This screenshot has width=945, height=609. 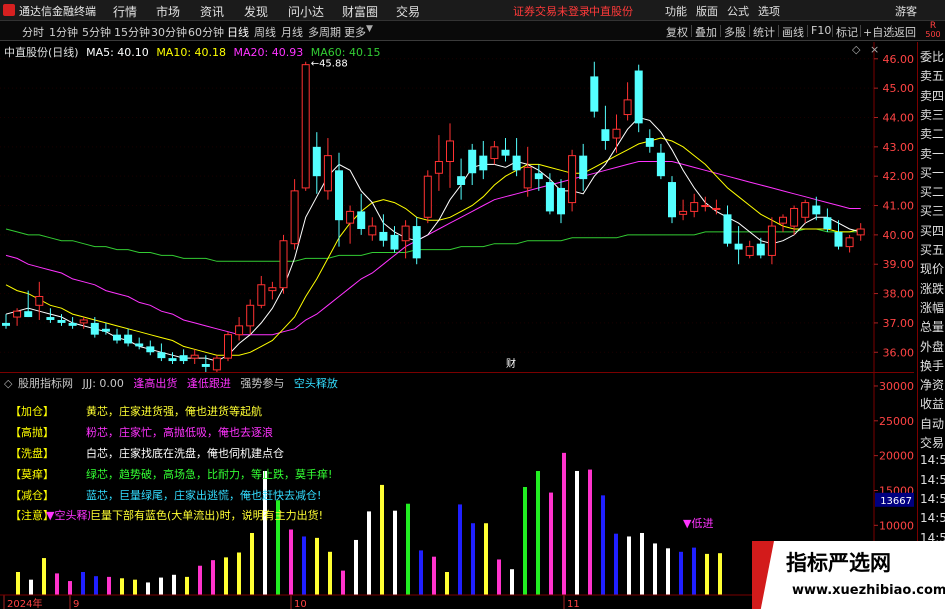 What do you see at coordinates (738, 11) in the screenshot?
I see `menu-formula: 公式` at bounding box center [738, 11].